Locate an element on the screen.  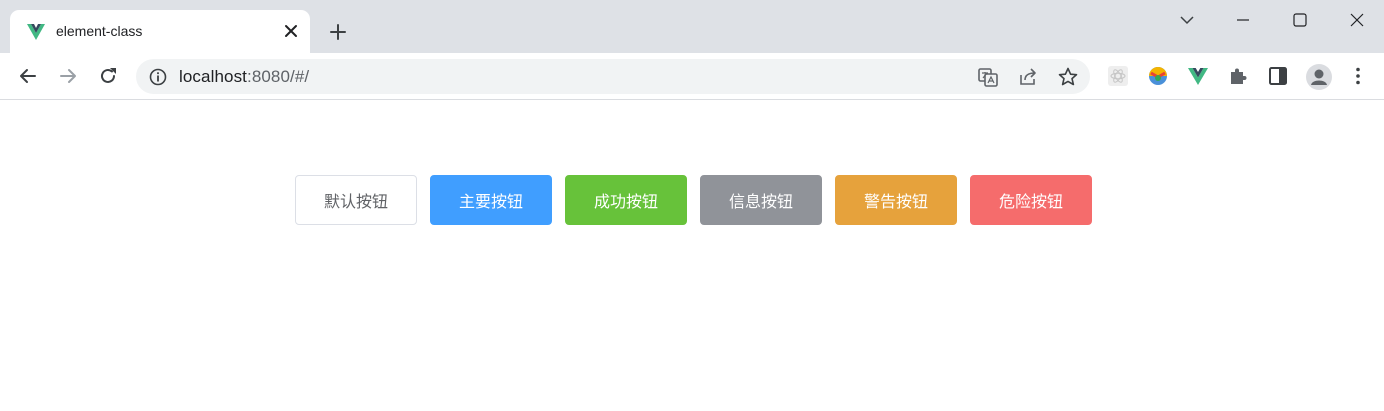
extension-colorful-icon is located at coordinates (1158, 76).